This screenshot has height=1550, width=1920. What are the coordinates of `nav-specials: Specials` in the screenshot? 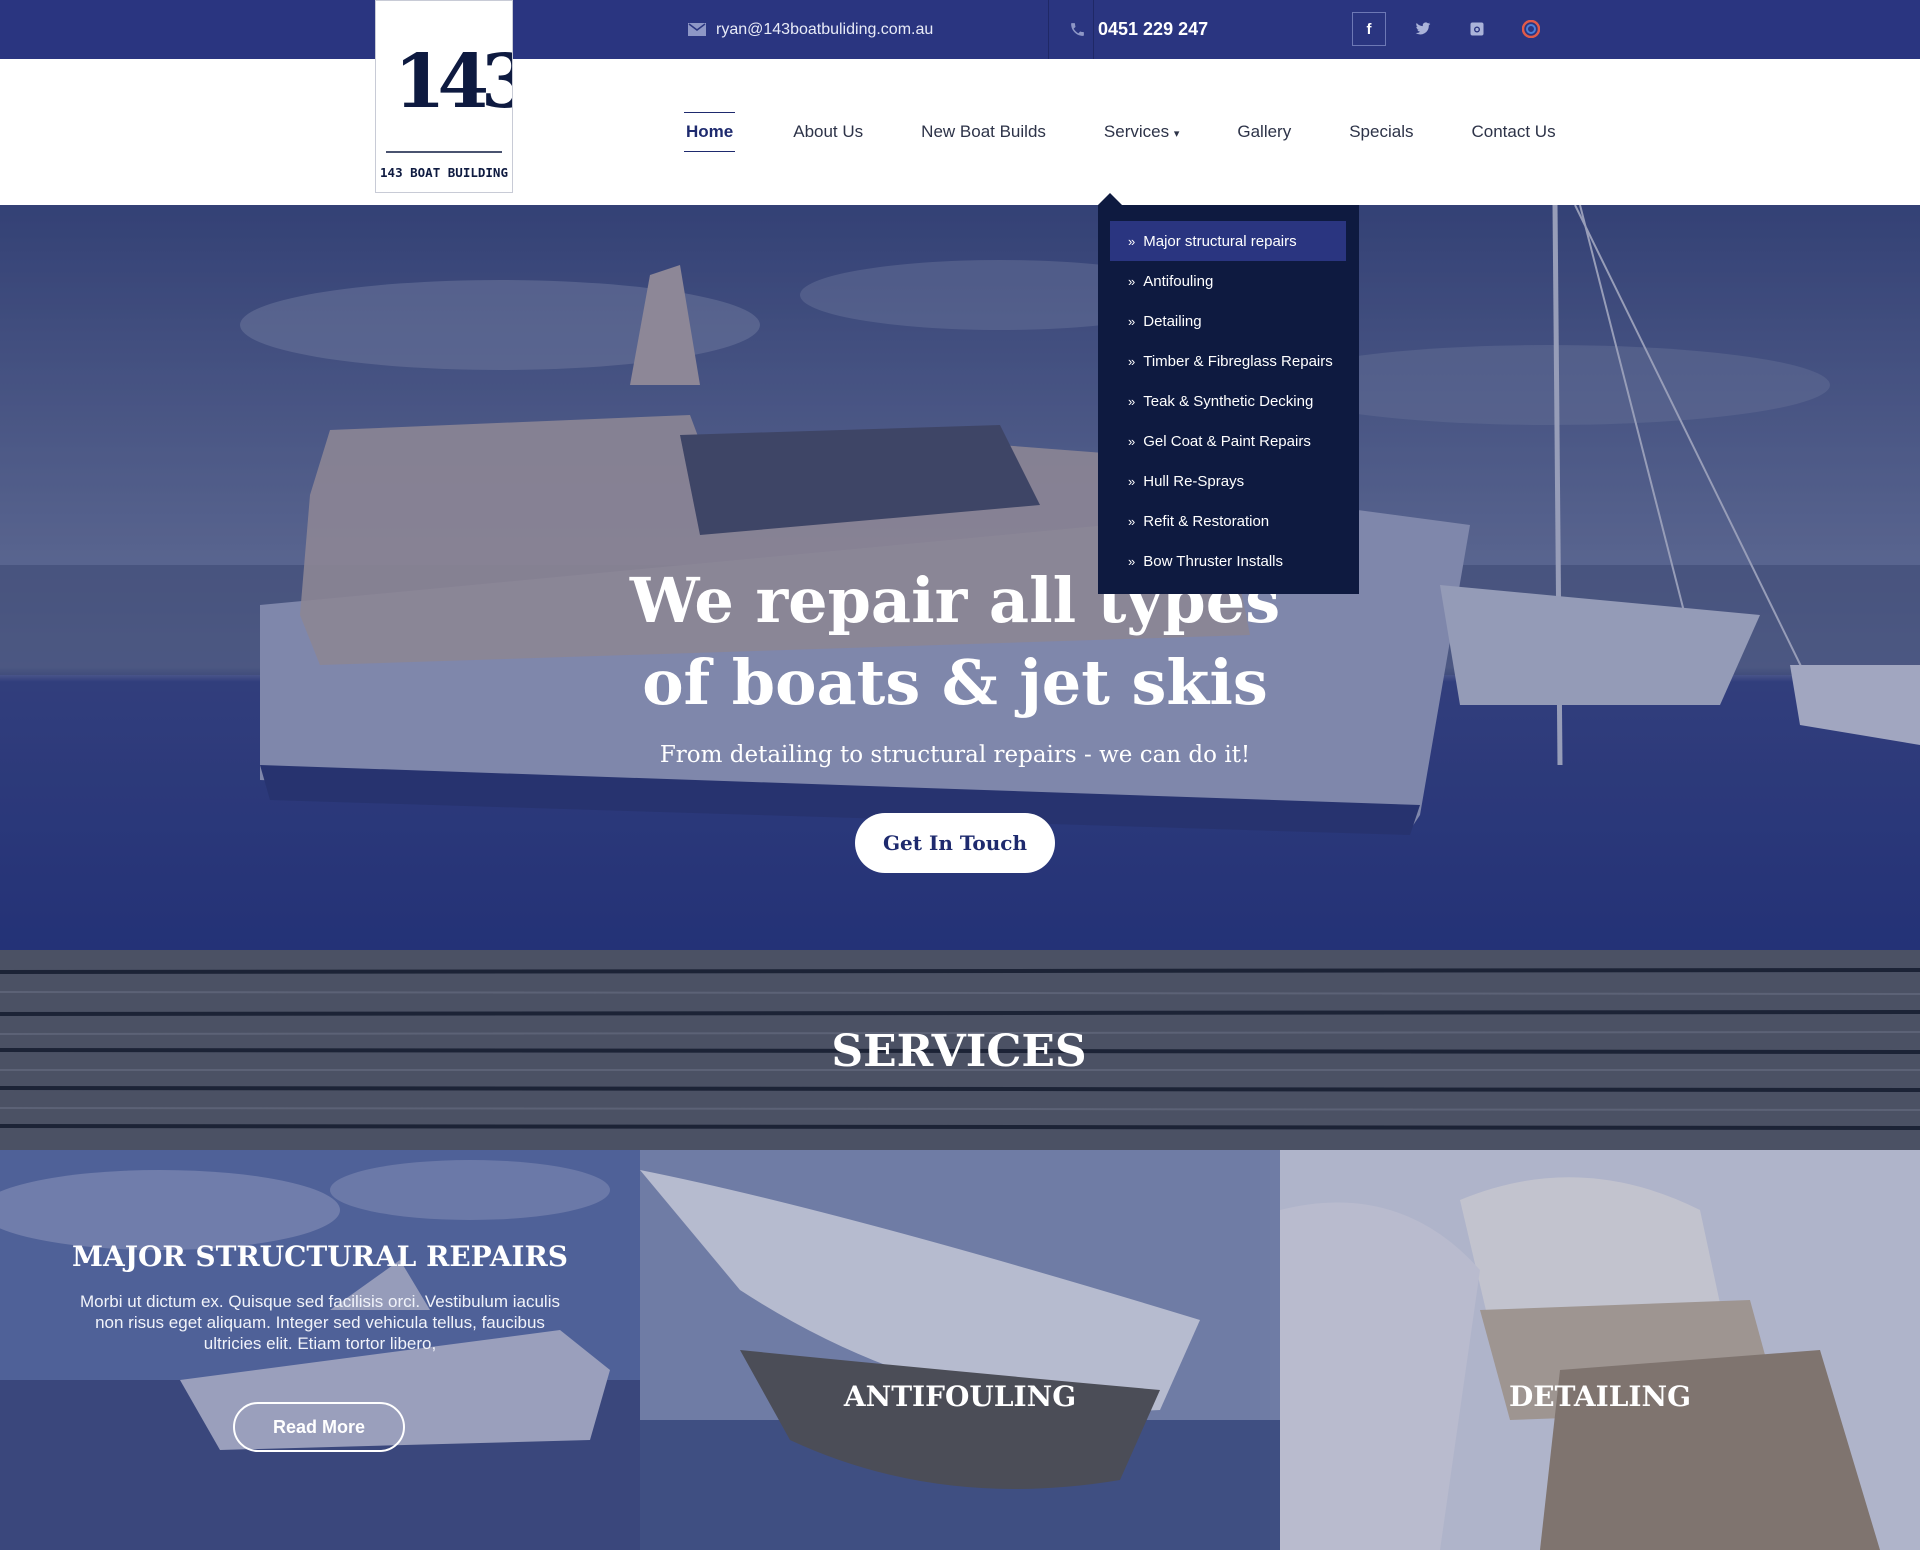 It's located at (1381, 132).